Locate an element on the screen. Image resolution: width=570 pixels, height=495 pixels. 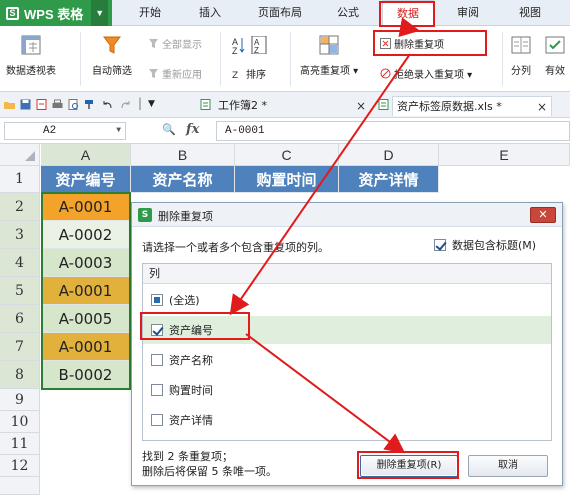
list-item-select-all: (全选) is located at coordinates (347, 300).